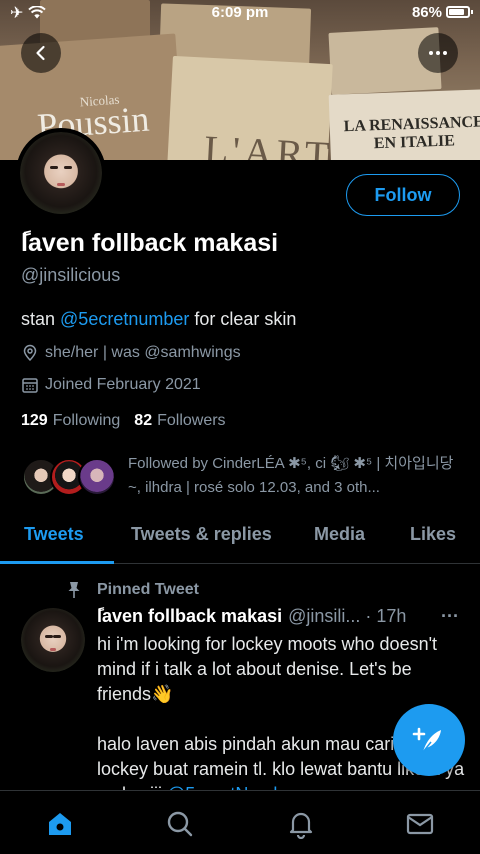 The width and height of the screenshot is (480, 854). What do you see at coordinates (243, 319) in the screenshot?
I see `bio-text: for clear skin` at bounding box center [243, 319].